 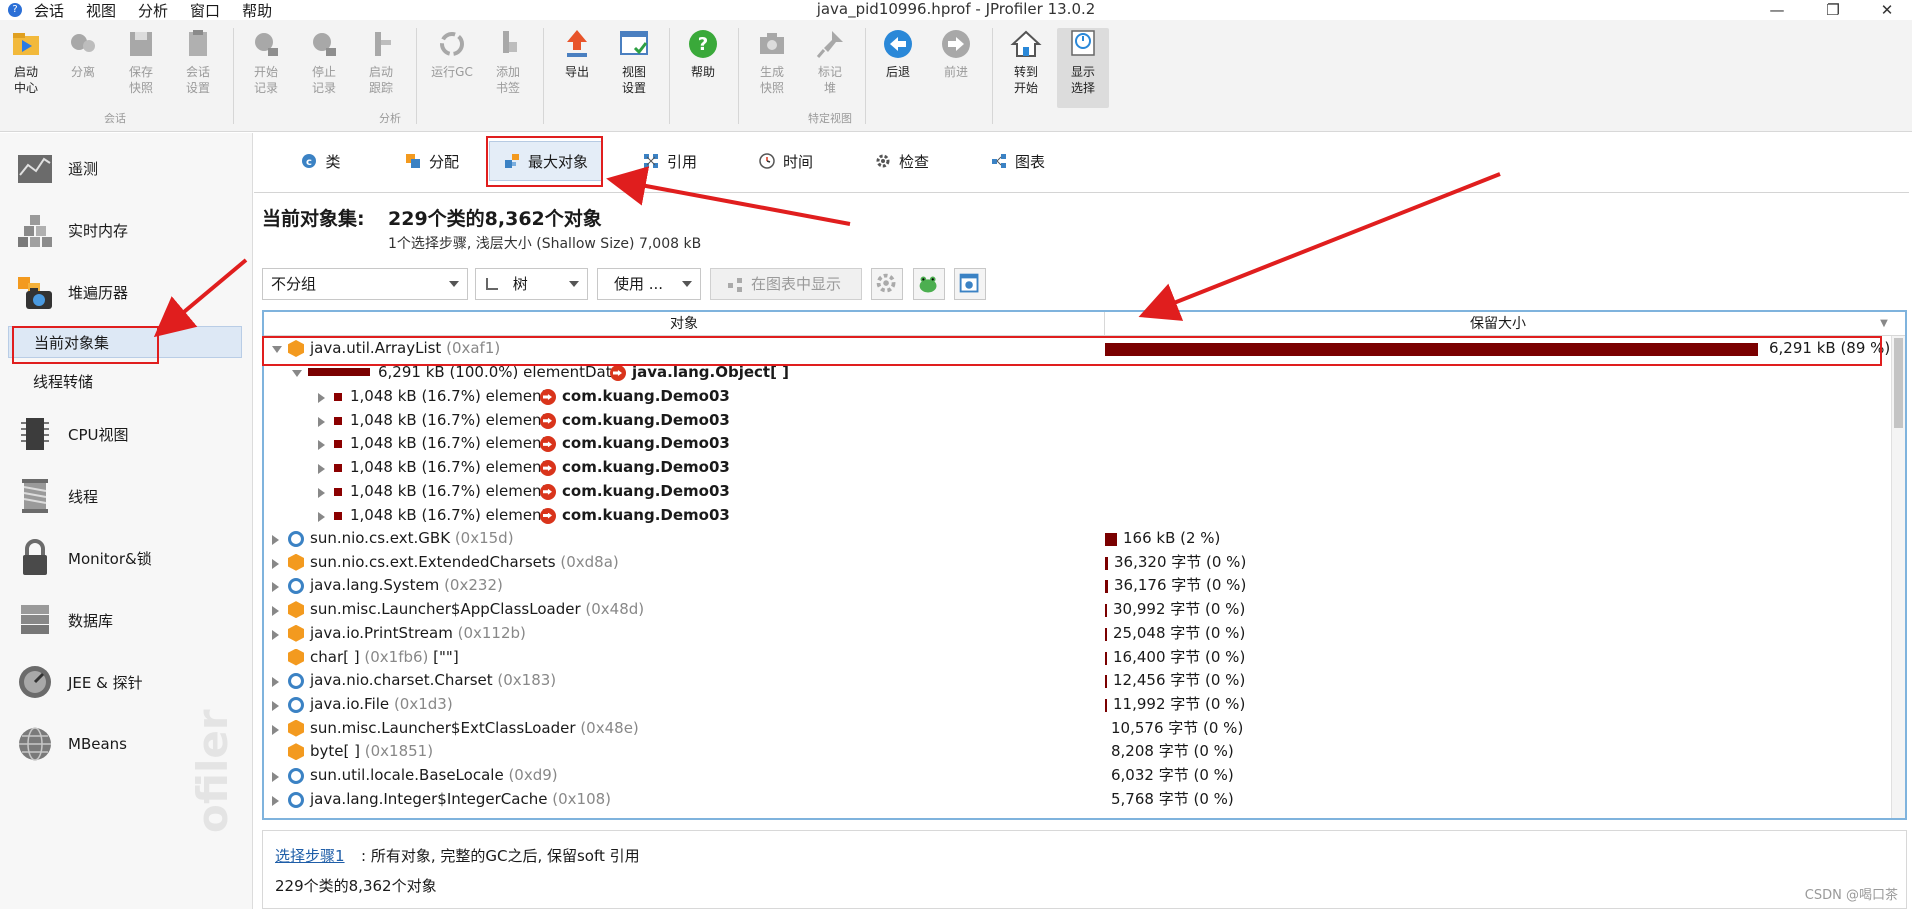 What do you see at coordinates (531, 284) in the screenshot?
I see `view-mode-select: 树` at bounding box center [531, 284].